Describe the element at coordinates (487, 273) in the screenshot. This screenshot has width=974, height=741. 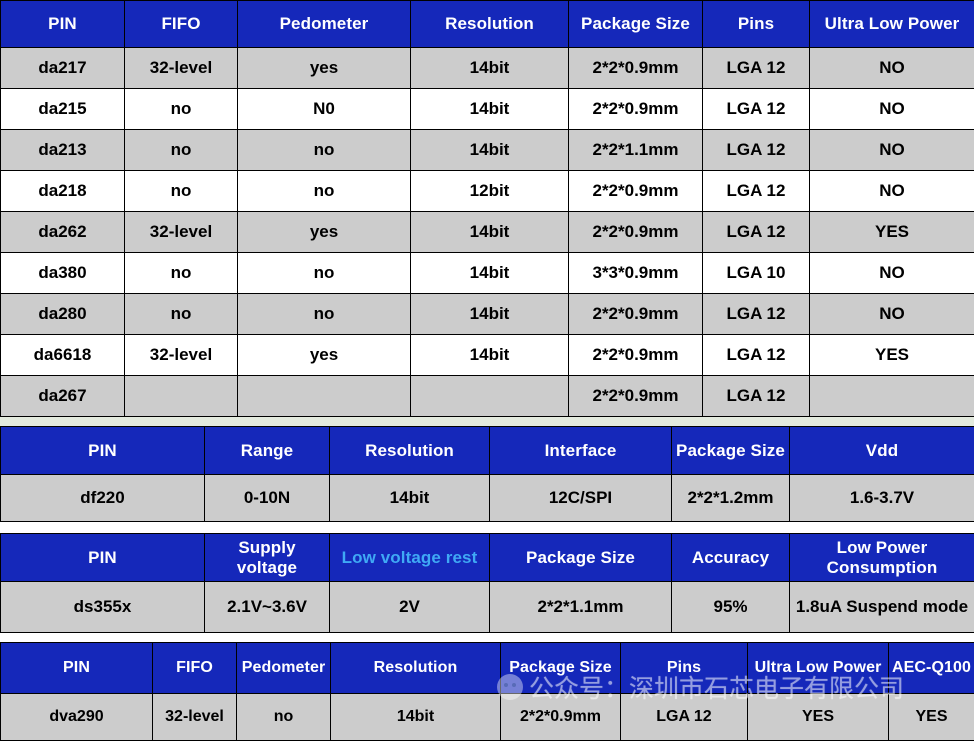
I see `table-row: da380 no no 14bit 3*3*0.9mm LGA 10 NO` at that location.